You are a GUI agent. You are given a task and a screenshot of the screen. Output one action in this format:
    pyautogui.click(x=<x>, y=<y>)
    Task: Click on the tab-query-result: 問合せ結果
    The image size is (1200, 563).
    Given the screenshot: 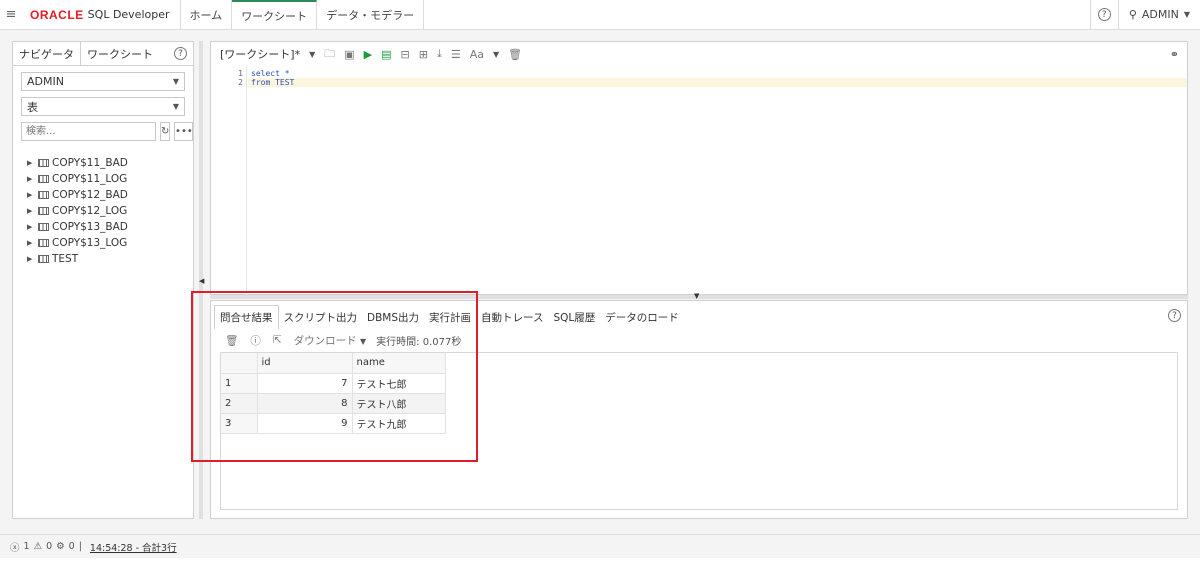 What is the action you would take?
    pyautogui.click(x=246, y=317)
    